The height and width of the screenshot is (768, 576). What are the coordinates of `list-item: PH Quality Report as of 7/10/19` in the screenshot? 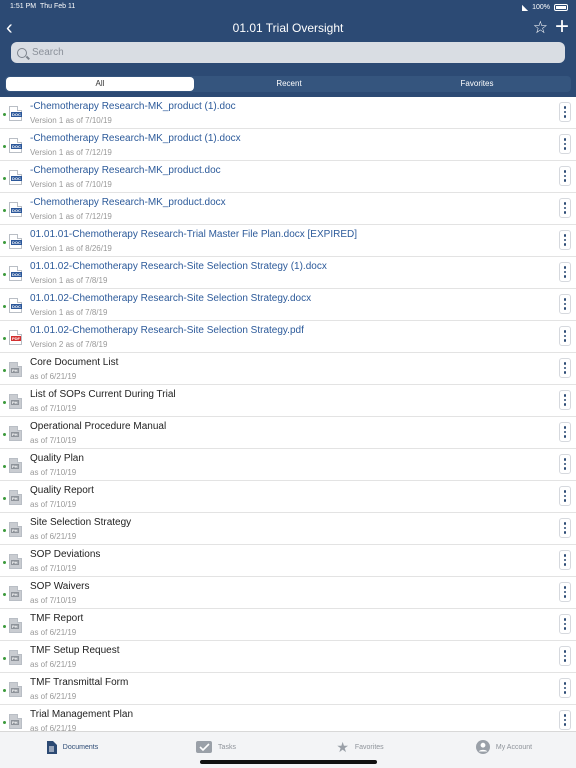 It's located at (288, 497).